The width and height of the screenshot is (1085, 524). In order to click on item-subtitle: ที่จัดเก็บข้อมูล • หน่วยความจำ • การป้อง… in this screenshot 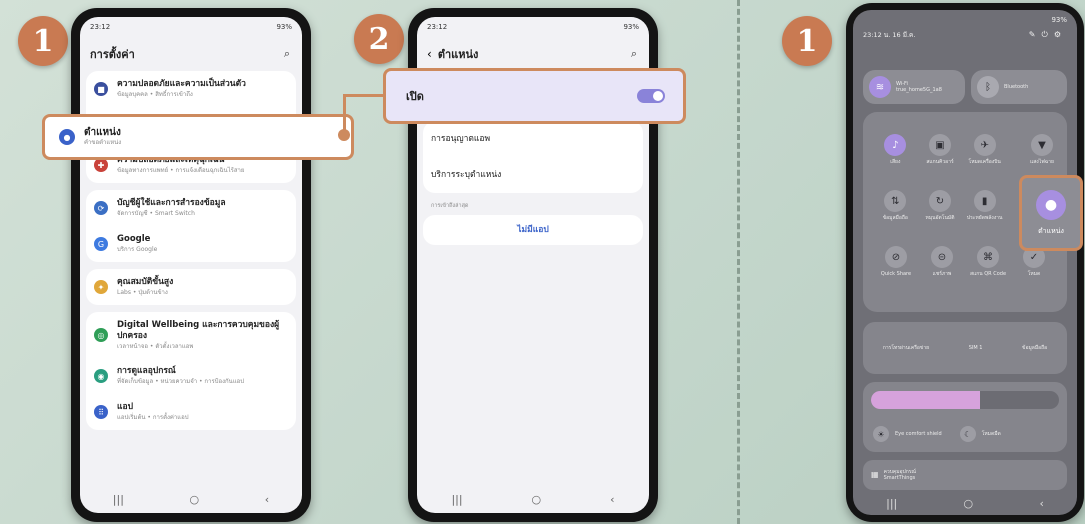, I will do `click(181, 381)`.